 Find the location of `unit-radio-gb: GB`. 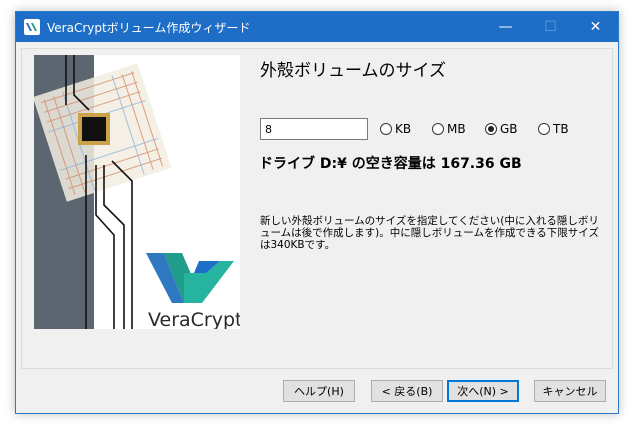

unit-radio-gb: GB is located at coordinates (501, 129).